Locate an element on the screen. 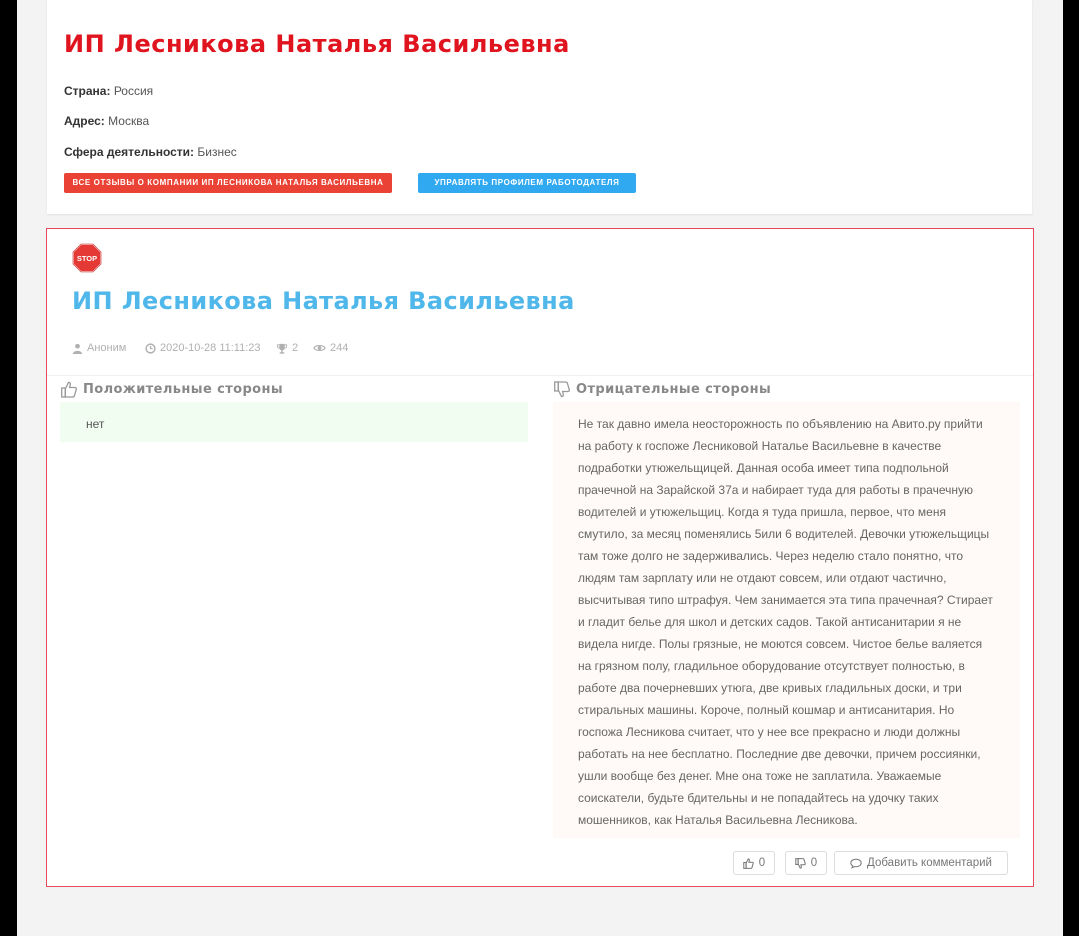 This screenshot has width=1079, height=936. positive-heading: Положительные стороны is located at coordinates (172, 389).